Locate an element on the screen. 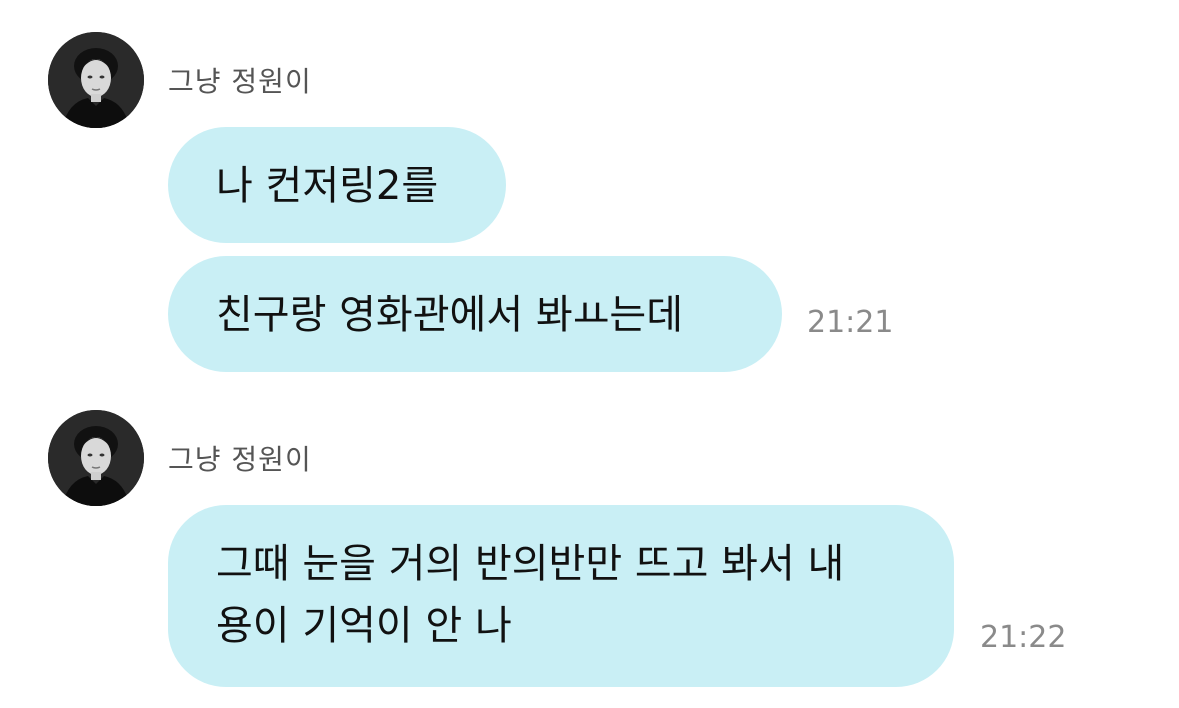  message-text: 나 컨저링2를 is located at coordinates (327, 186).